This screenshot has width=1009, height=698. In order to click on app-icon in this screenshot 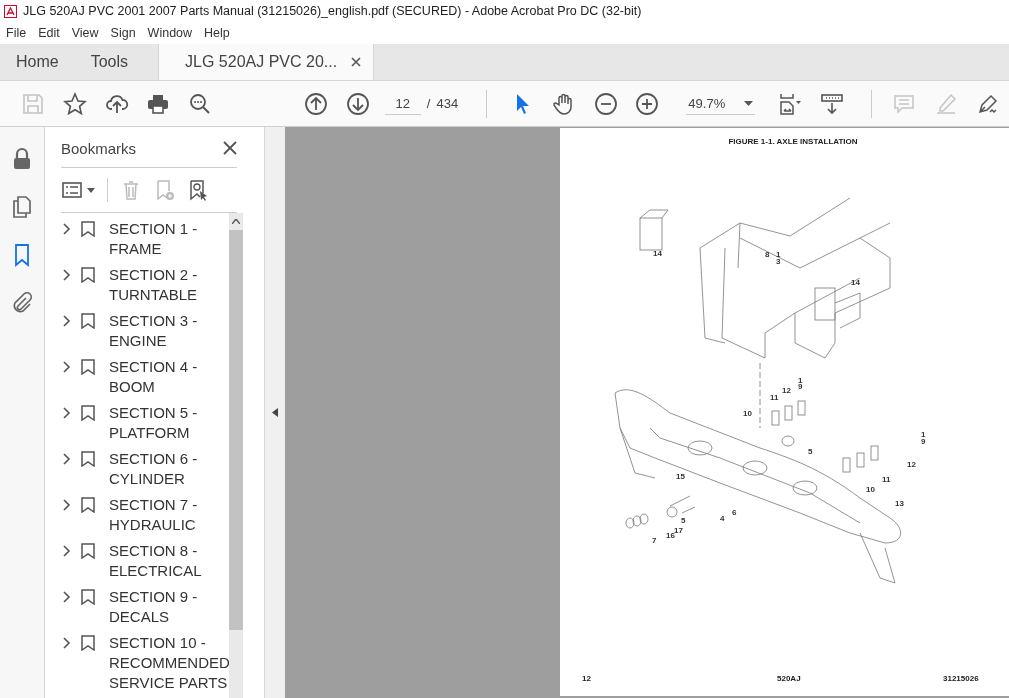, I will do `click(10, 11)`.